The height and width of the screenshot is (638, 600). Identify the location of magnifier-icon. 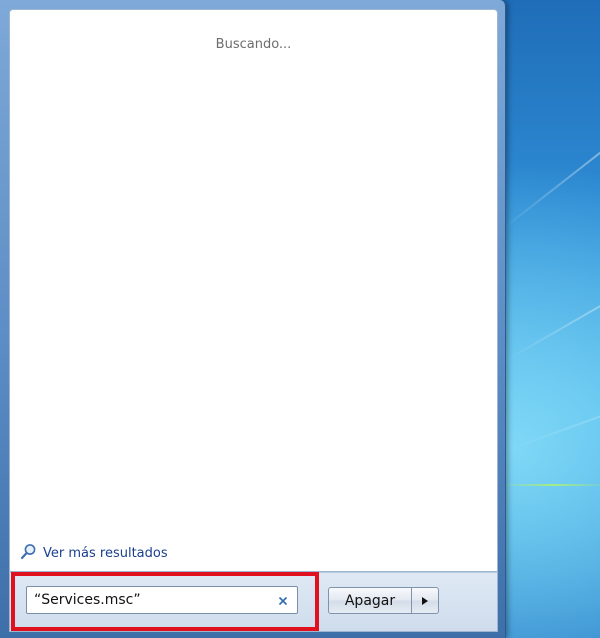
(28, 553).